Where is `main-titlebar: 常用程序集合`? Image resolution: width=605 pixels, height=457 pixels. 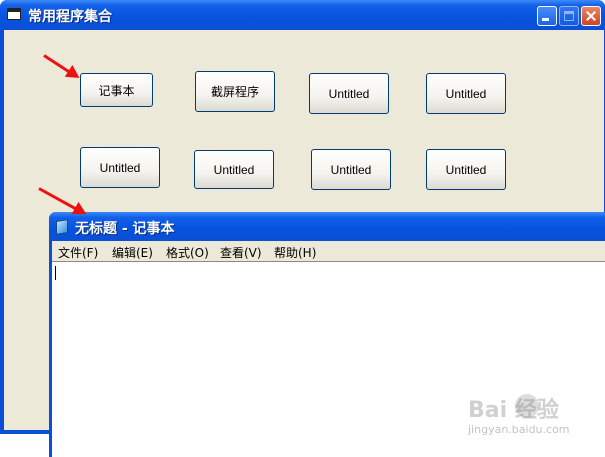 main-titlebar: 常用程序集合 is located at coordinates (302, 15).